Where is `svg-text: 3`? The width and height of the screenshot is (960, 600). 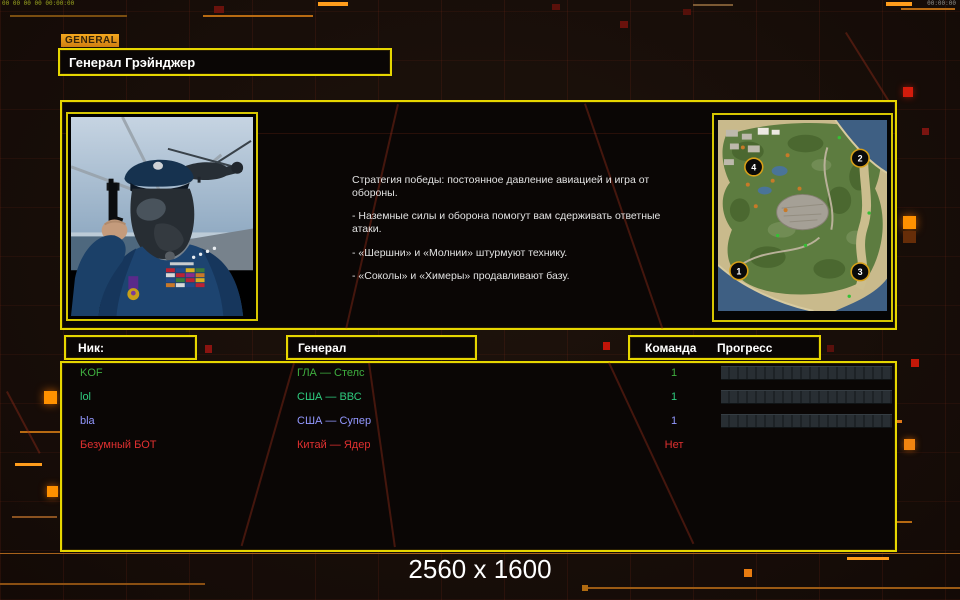 svg-text: 3 is located at coordinates (860, 272).